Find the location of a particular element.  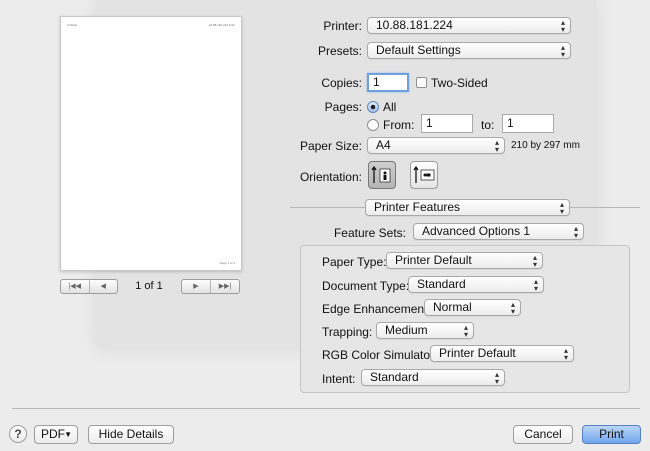

page-indicator: 1 of 1 is located at coordinates (149, 286).